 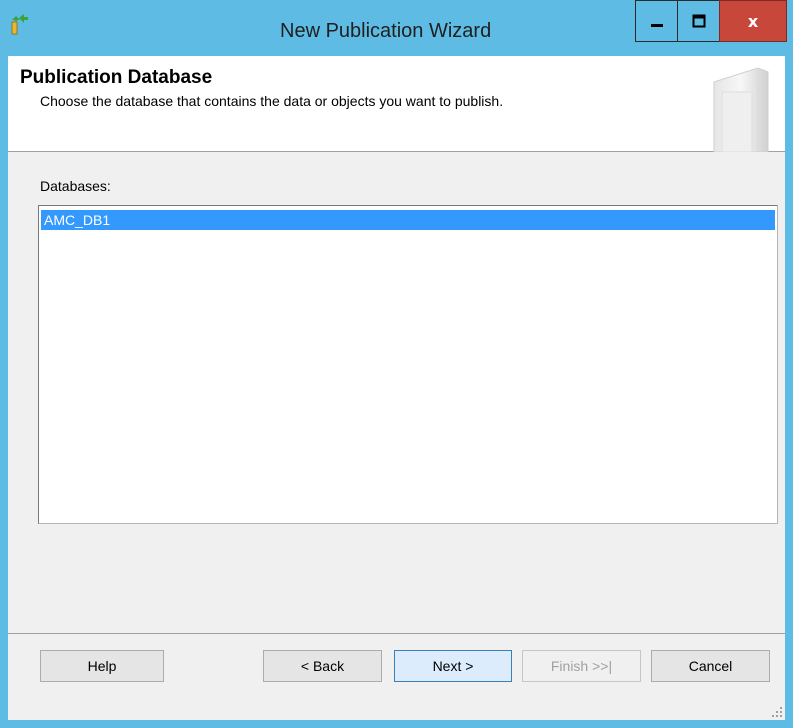 I want to click on resize-grip-icon, so click(x=777, y=712).